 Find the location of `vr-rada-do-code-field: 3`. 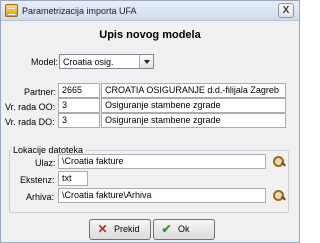

vr-rada-do-code-field: 3 is located at coordinates (79, 120).